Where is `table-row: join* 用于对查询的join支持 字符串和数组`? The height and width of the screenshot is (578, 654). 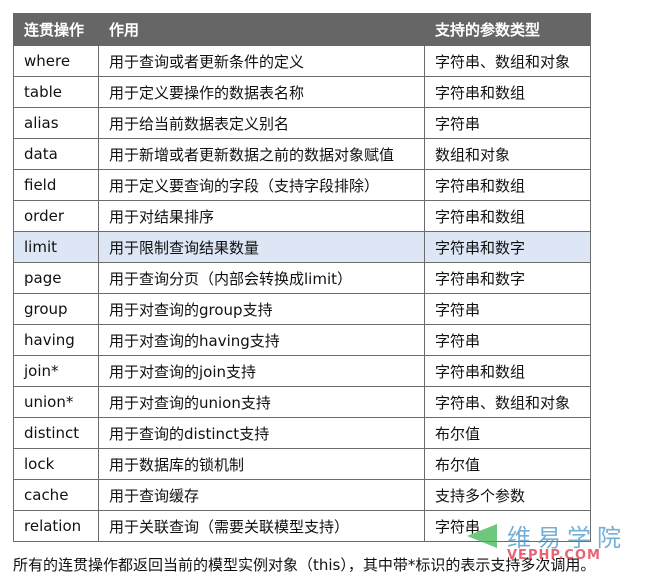
table-row: join* 用于对查询的join支持 字符串和数组 is located at coordinates (302, 371).